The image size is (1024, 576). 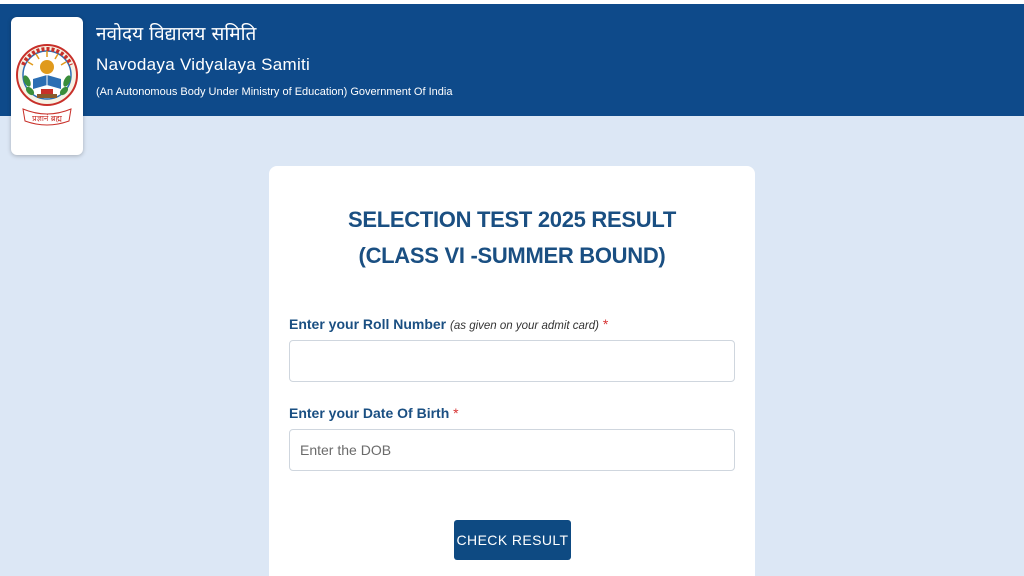 What do you see at coordinates (369, 413) in the screenshot?
I see `dob-label-text: Enter your Date Of Birth` at bounding box center [369, 413].